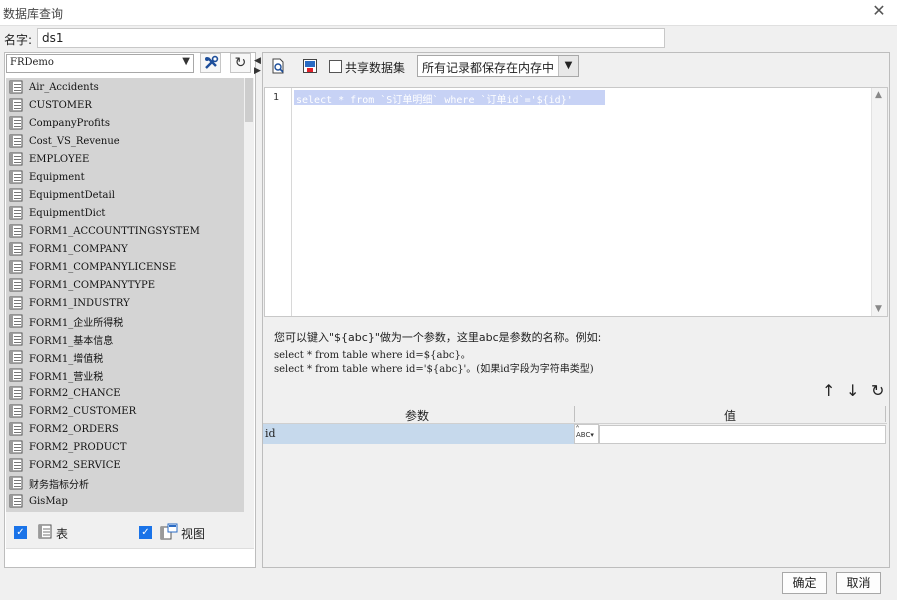 The image size is (897, 600). Describe the element at coordinates (78, 249) in the screenshot. I see `table-name: FORM1_COMPANY` at that location.